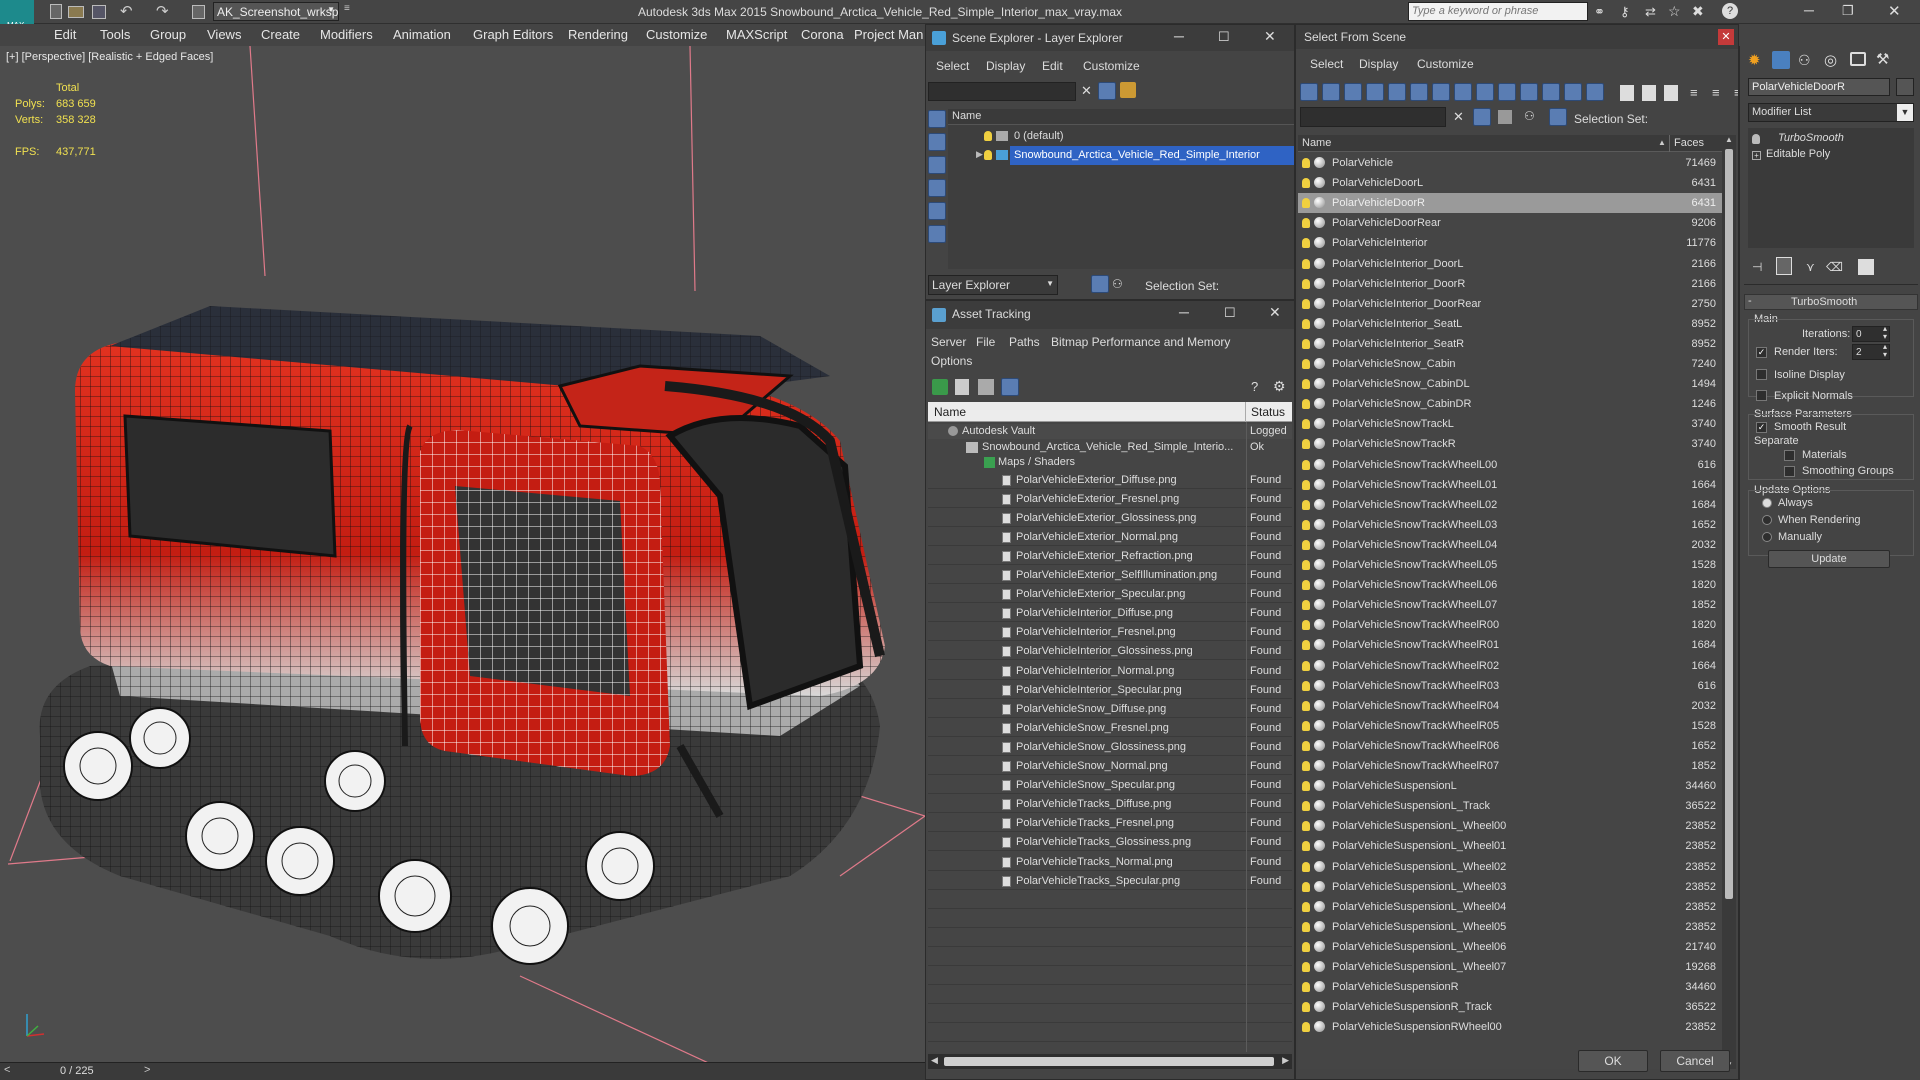 This screenshot has height=1080, width=1920. What do you see at coordinates (422, 34) in the screenshot?
I see `menu-animation: Animation` at bounding box center [422, 34].